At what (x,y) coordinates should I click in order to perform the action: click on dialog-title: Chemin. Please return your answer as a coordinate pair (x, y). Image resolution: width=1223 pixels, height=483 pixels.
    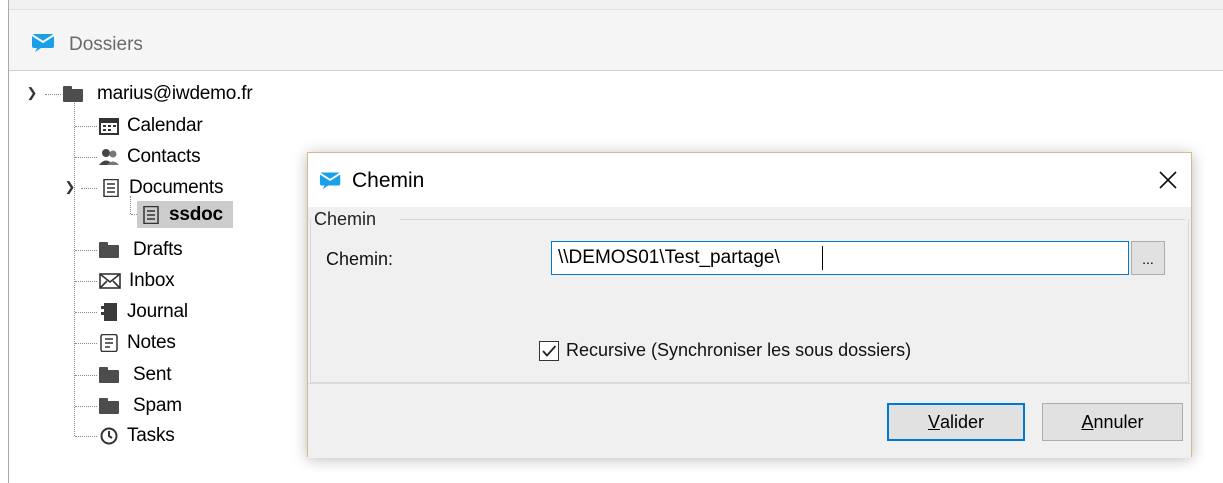
    Looking at the image, I should click on (388, 180).